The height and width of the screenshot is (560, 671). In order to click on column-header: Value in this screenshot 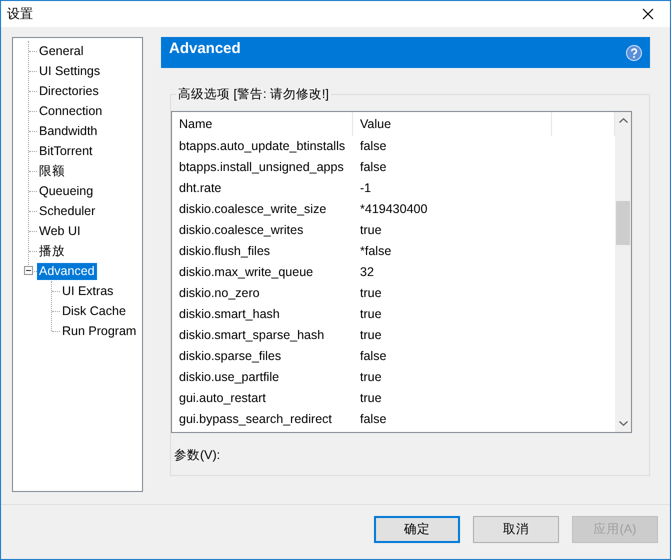, I will do `click(452, 124)`.